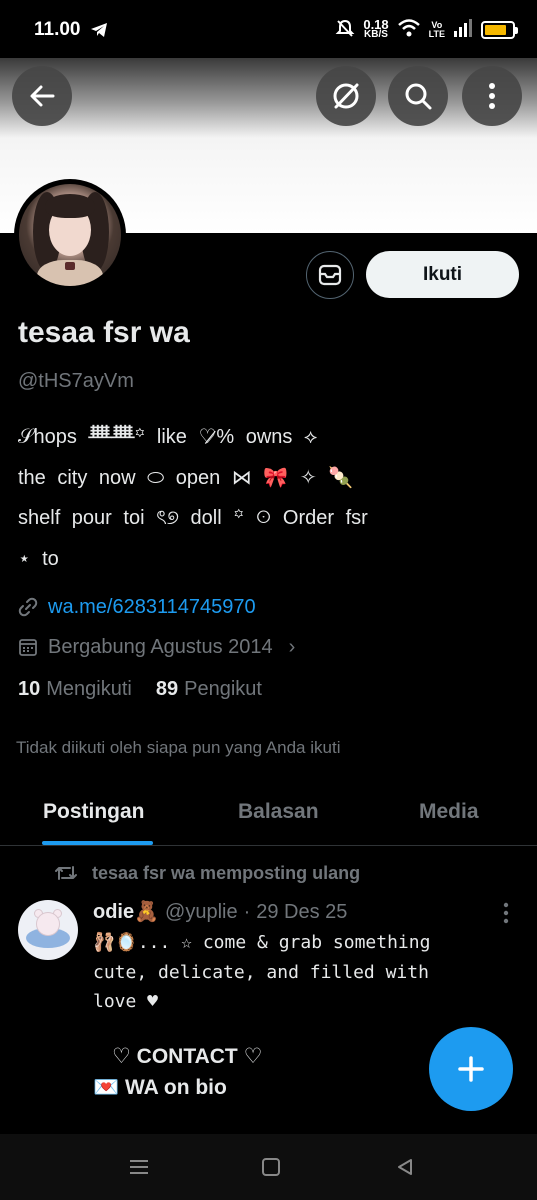 Image resolution: width=537 pixels, height=1200 pixels. Describe the element at coordinates (160, 1087) in the screenshot. I see `post-wa-line: 💌 WA on bio` at that location.